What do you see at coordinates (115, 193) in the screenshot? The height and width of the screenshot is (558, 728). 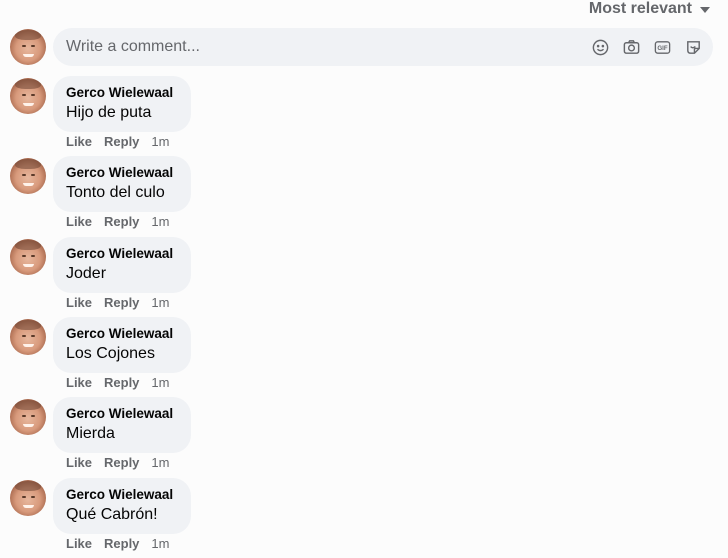 I see `comment-text: Tonto del culo` at bounding box center [115, 193].